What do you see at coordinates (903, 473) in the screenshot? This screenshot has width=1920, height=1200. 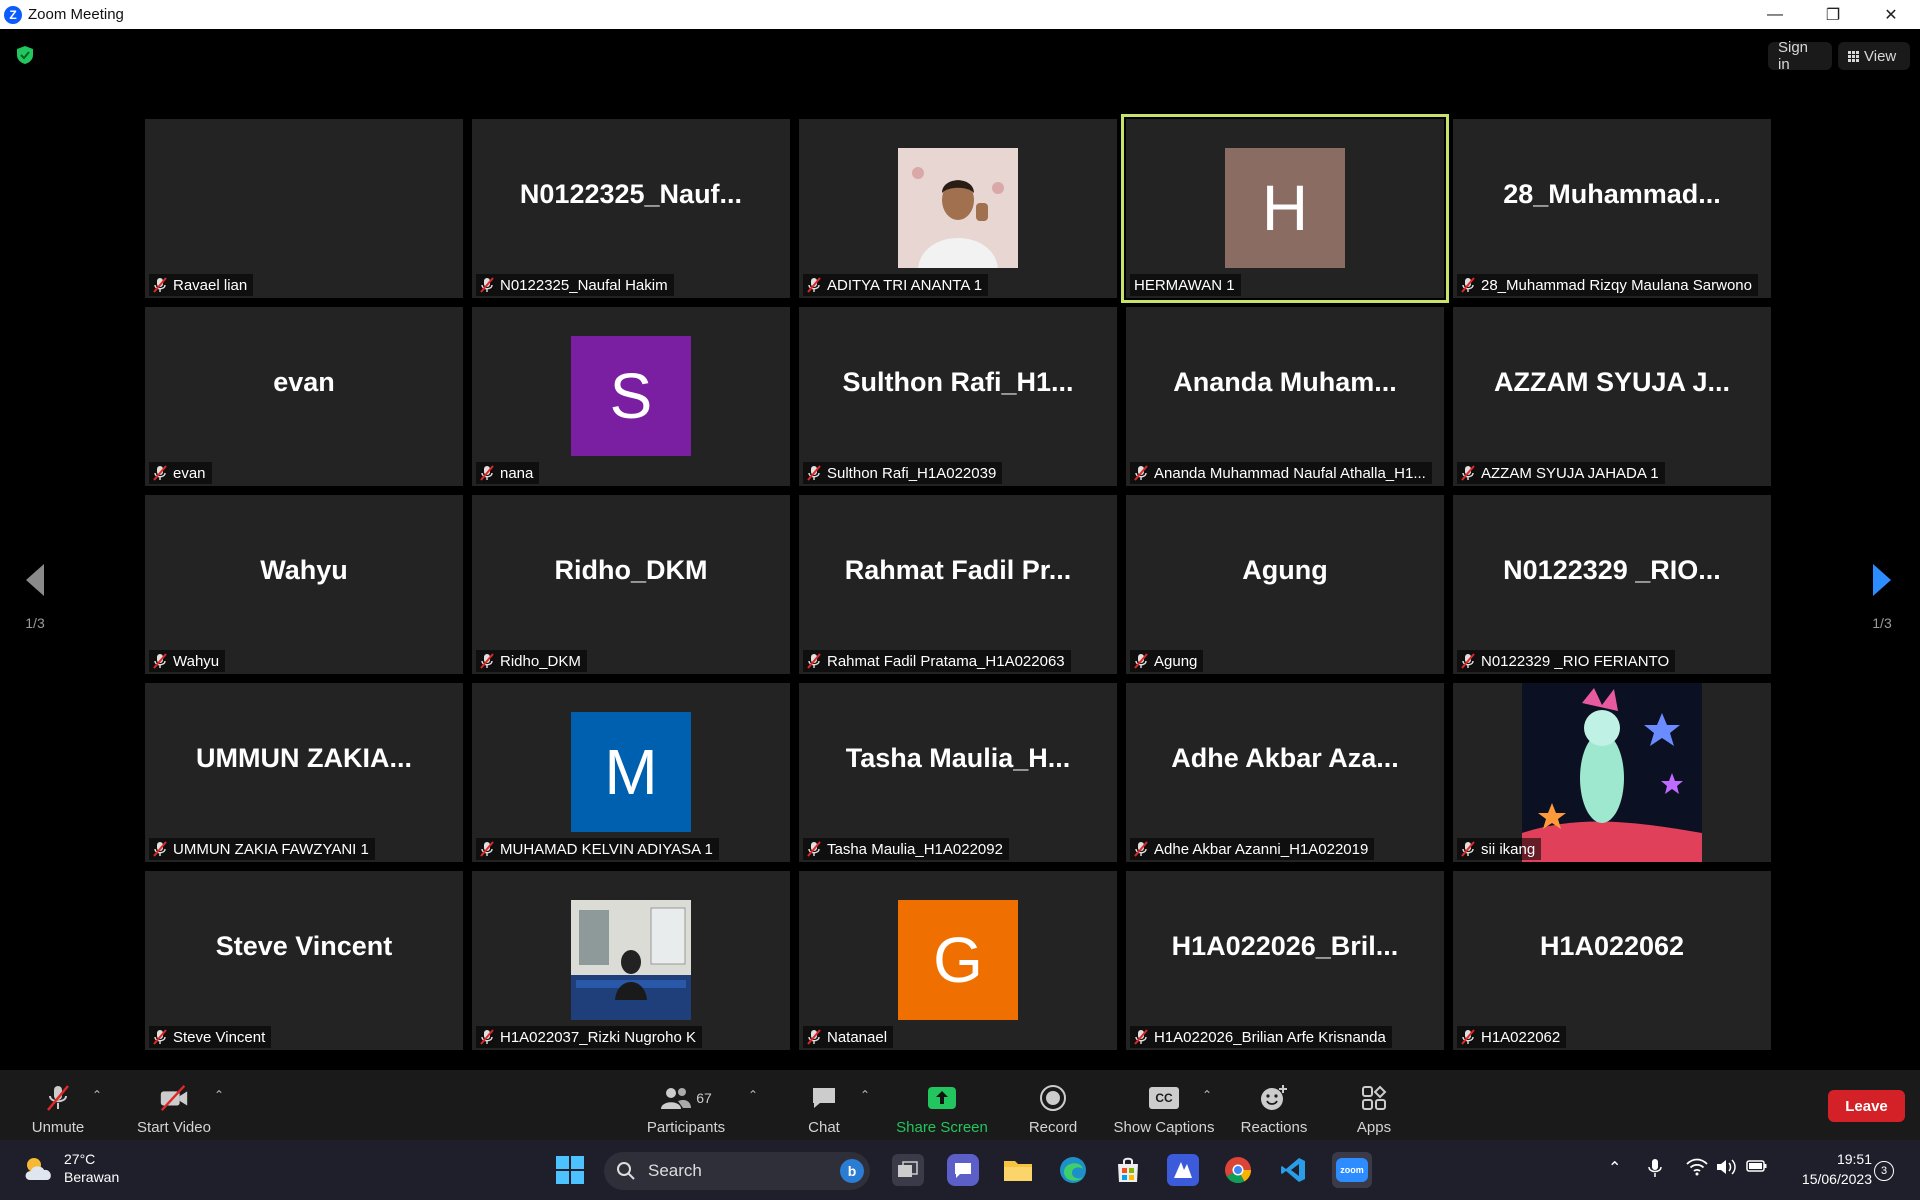 I see `participant-name-label: Sulthon Rafi_H1A022039` at bounding box center [903, 473].